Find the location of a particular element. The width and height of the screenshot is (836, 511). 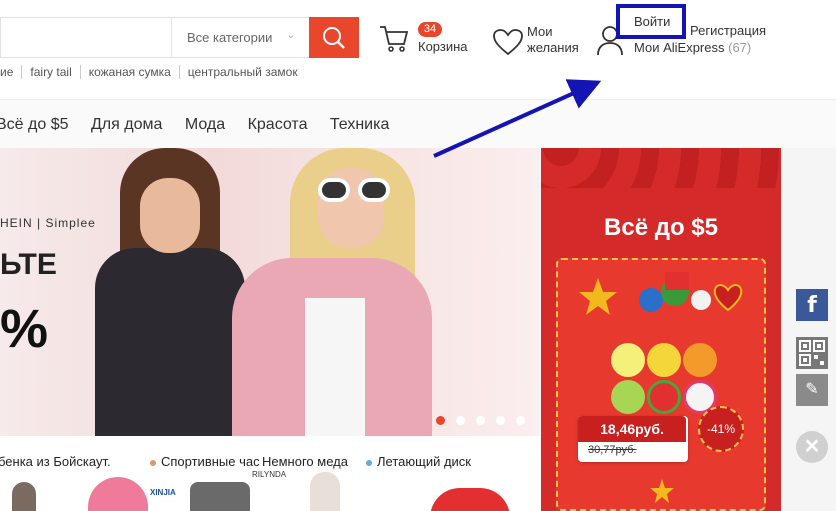

category-select: Все категории ⌄ is located at coordinates (240, 37).